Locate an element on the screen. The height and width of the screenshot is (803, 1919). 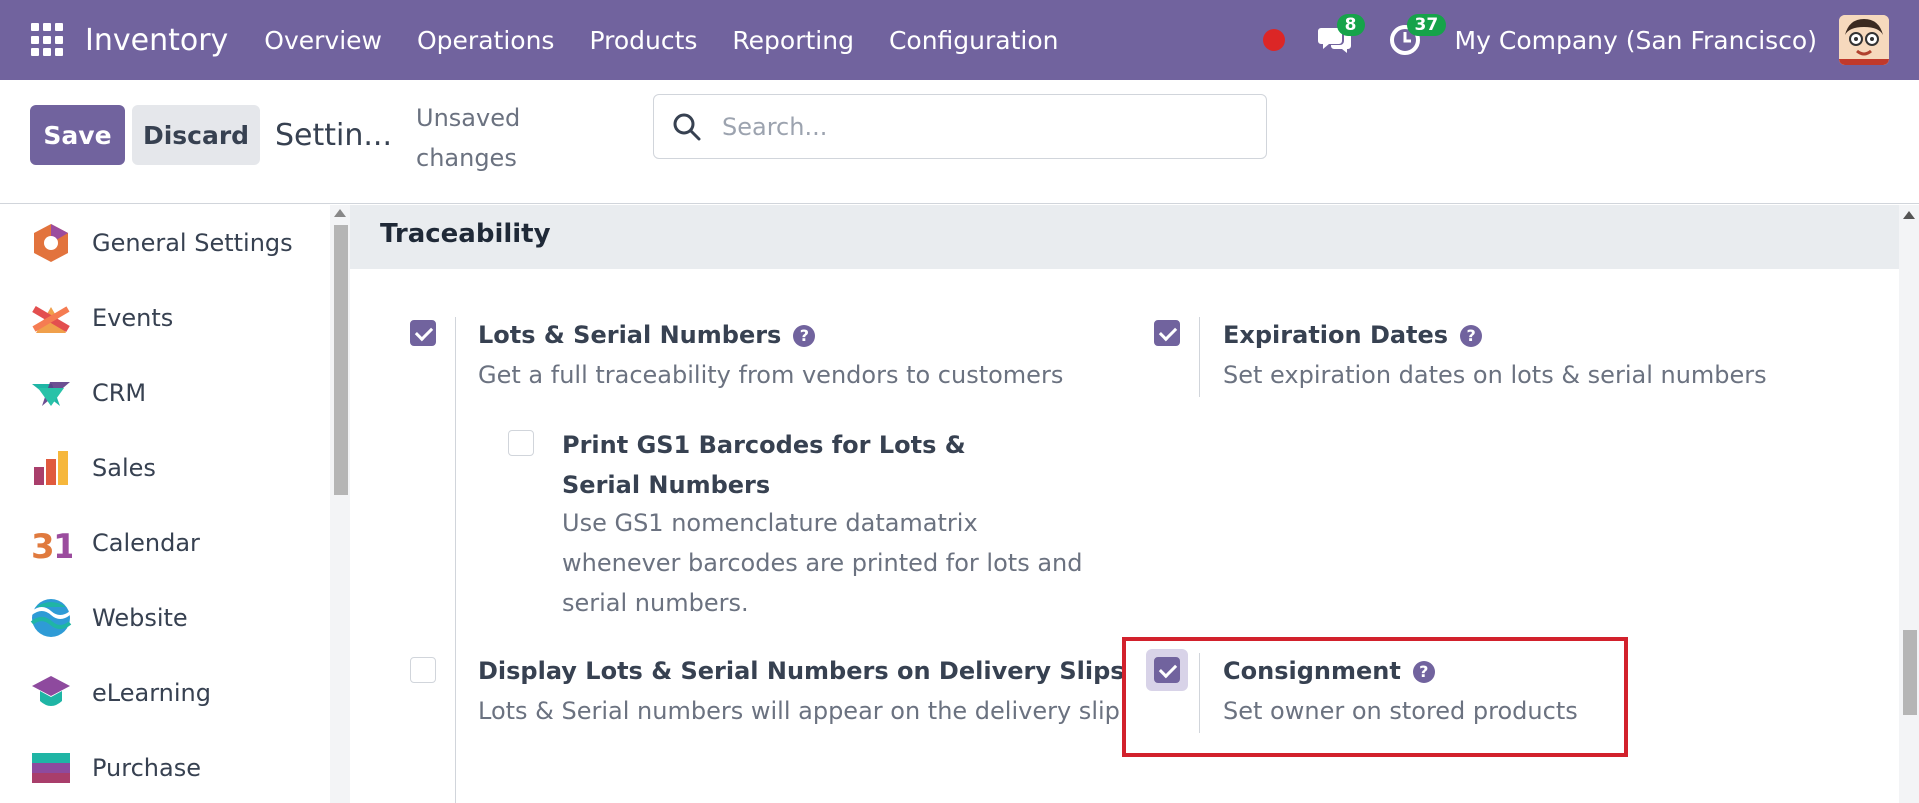
expiration-dates-checkbox is located at coordinates (1167, 333).